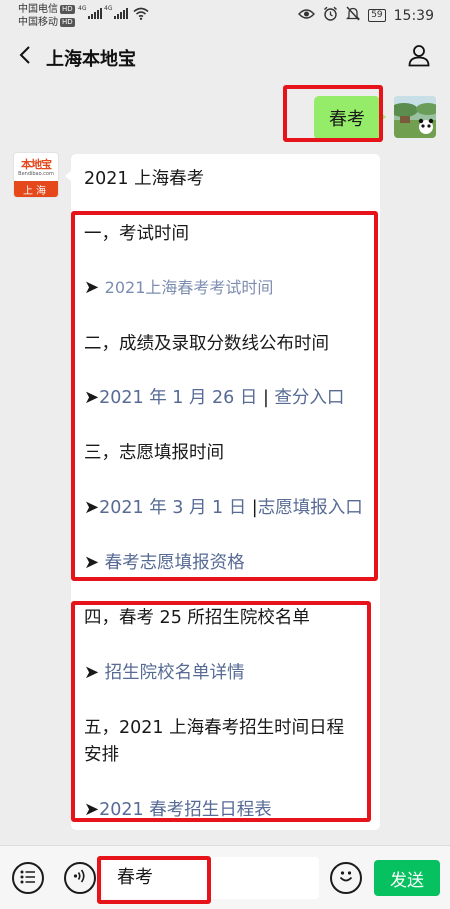  What do you see at coordinates (185, 810) in the screenshot?
I see `schedule-link: 2021 春考招生日程表` at bounding box center [185, 810].